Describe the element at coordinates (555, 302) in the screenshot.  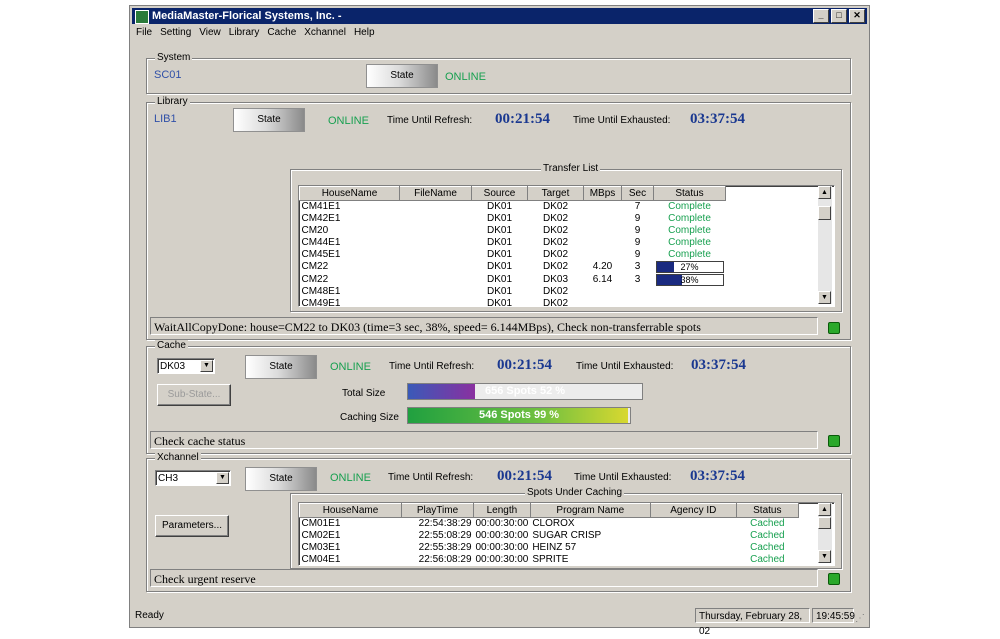
I see `transfer-cell-target: DK02` at that location.